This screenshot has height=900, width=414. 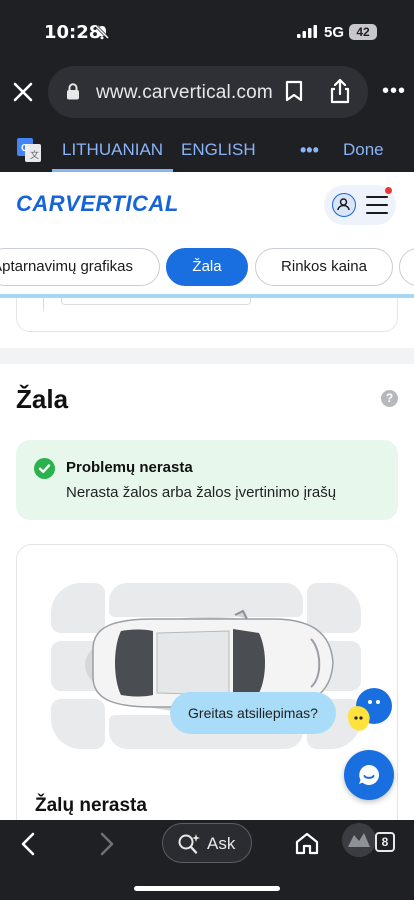 I want to click on tab-thumbnail, so click(x=359, y=840).